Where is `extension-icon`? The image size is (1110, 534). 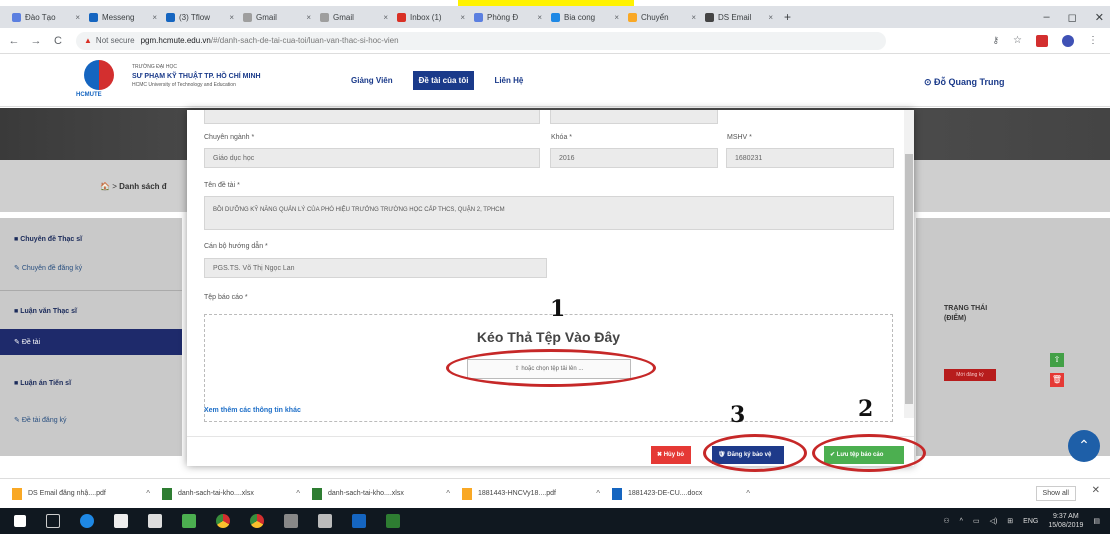
extension-icon is located at coordinates (1042, 40).